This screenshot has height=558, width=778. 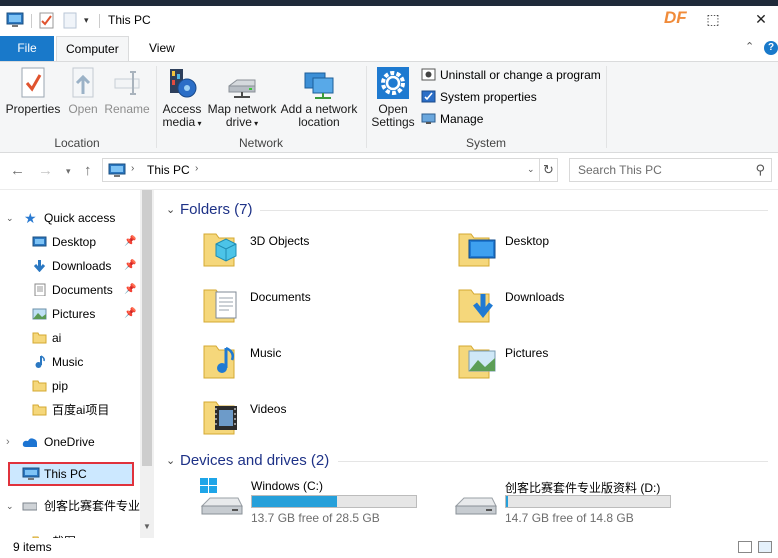 I want to click on folder-label: Documents, so click(x=280, y=297).